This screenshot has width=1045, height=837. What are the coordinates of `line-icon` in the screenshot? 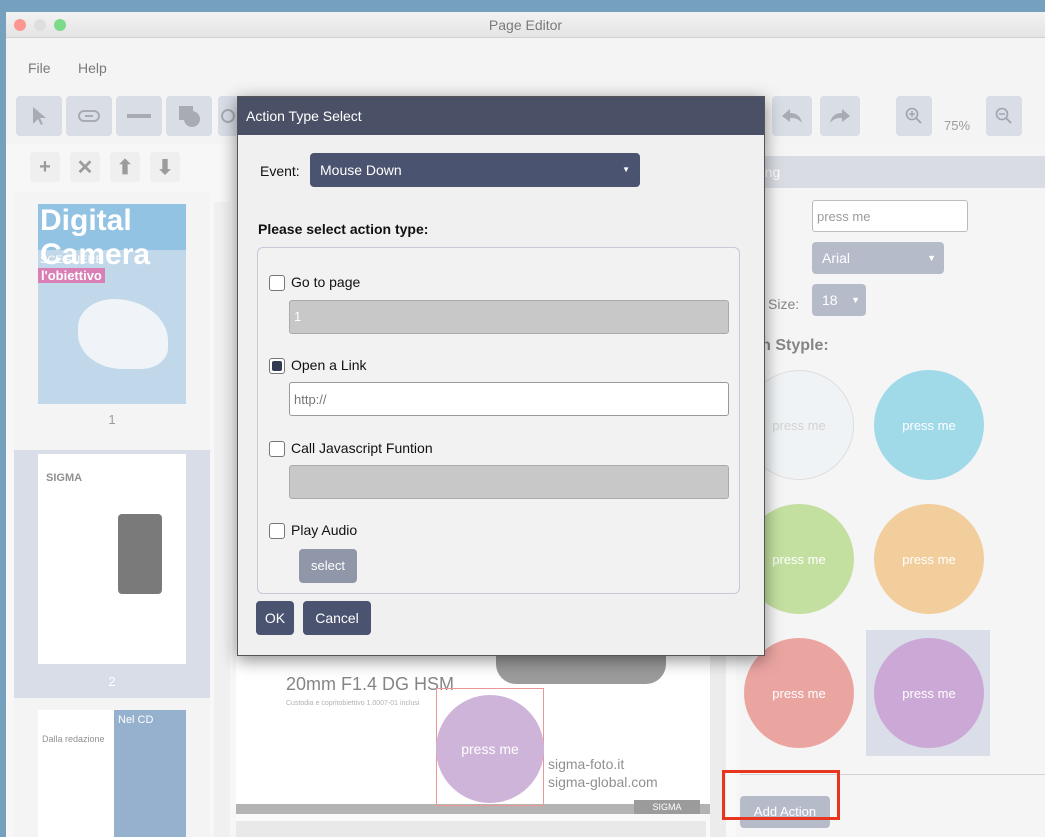 It's located at (139, 116).